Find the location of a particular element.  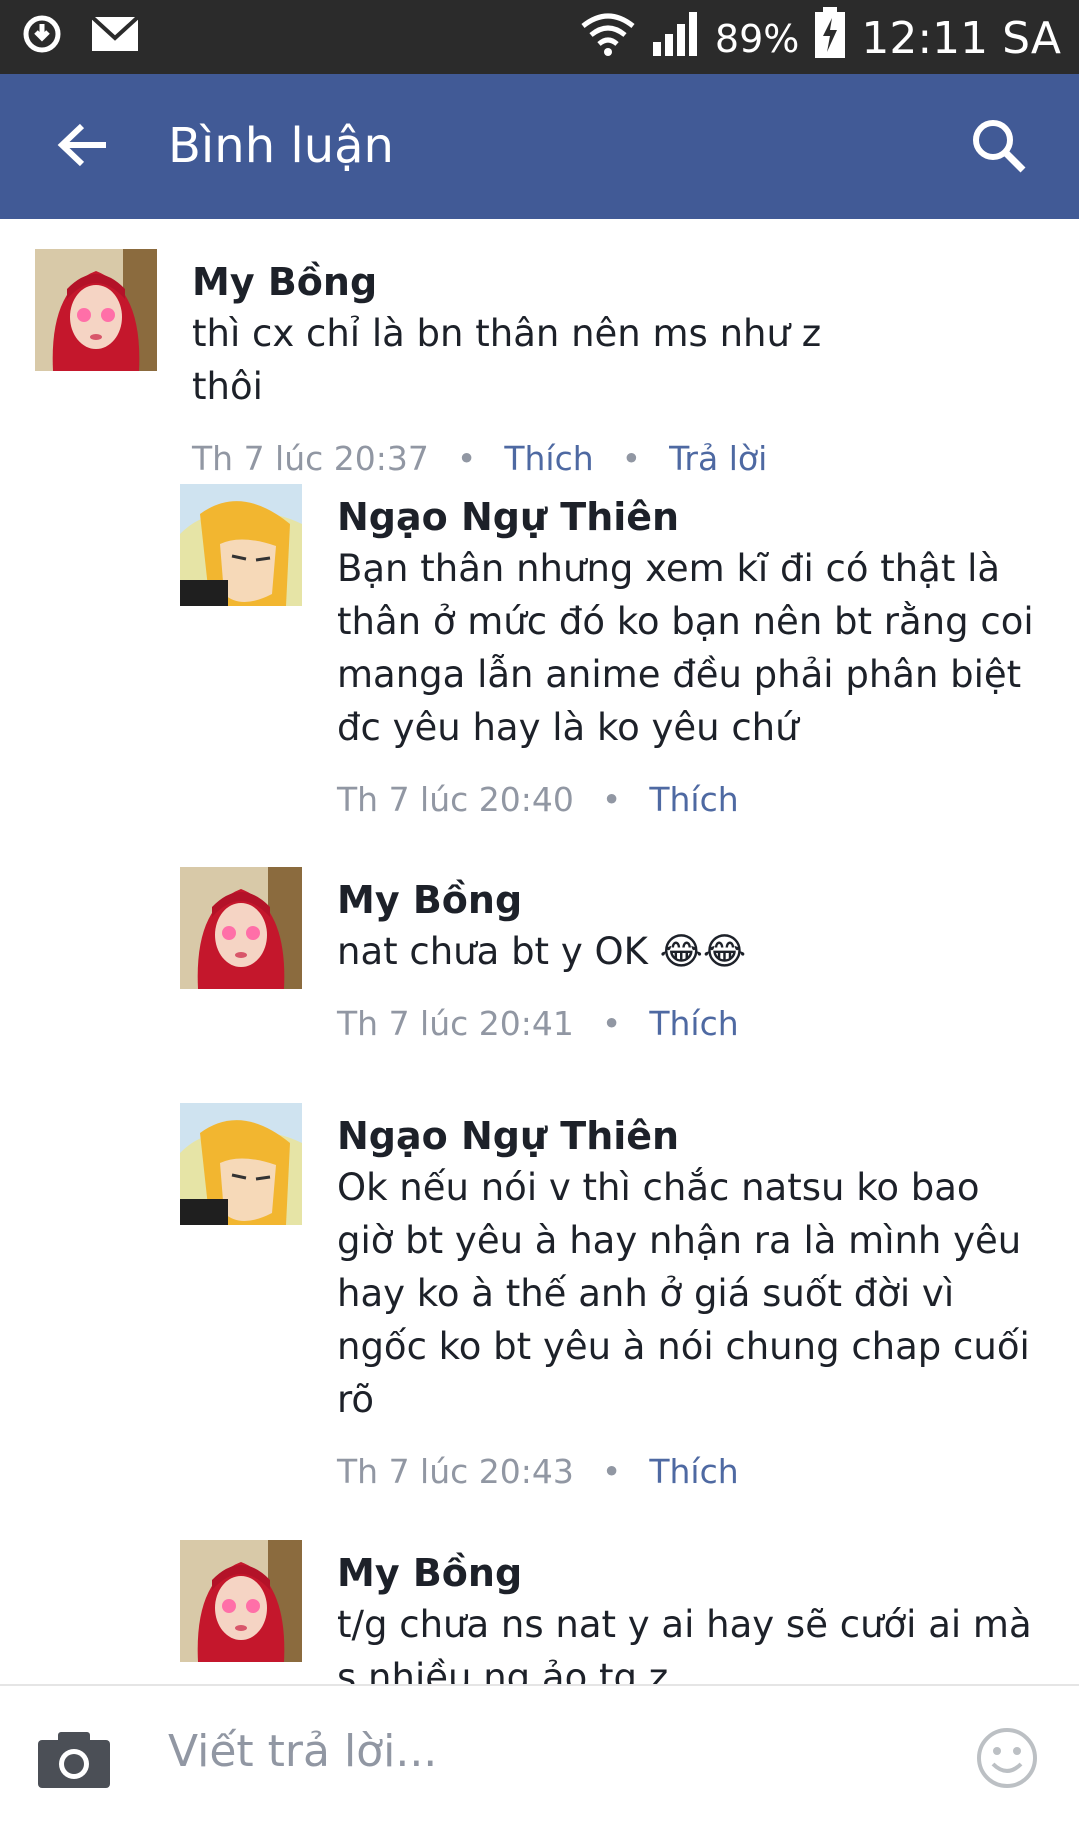

emoji-icon is located at coordinates (1007, 1760).